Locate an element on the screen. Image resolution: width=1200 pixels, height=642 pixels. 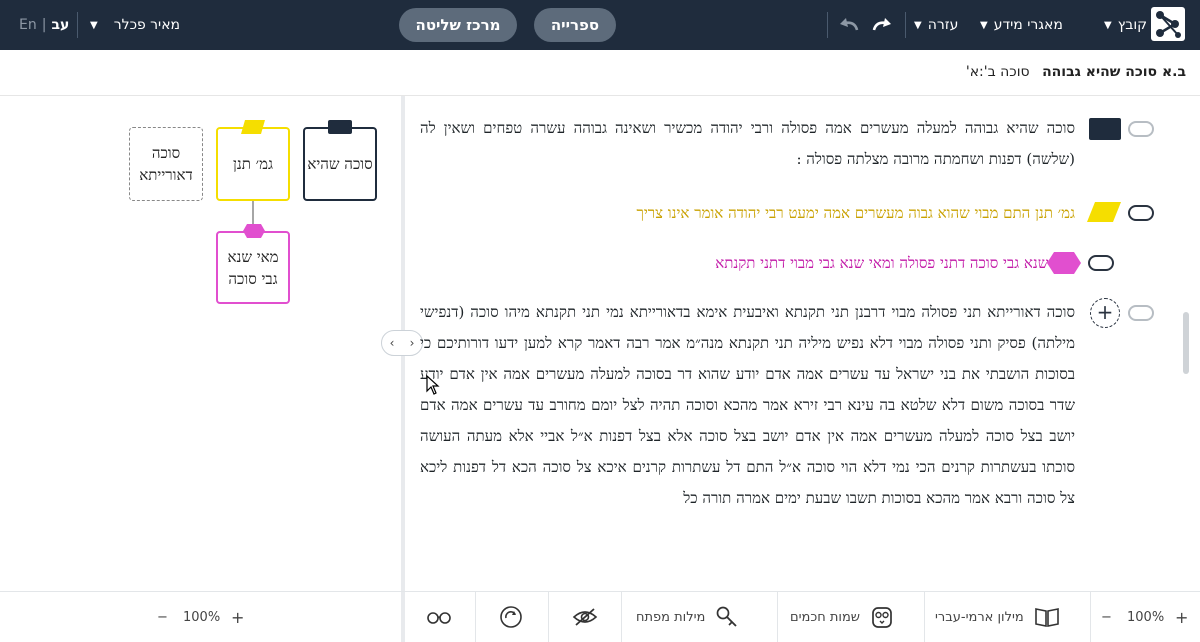
network-logo-icon is located at coordinates (1168, 24).